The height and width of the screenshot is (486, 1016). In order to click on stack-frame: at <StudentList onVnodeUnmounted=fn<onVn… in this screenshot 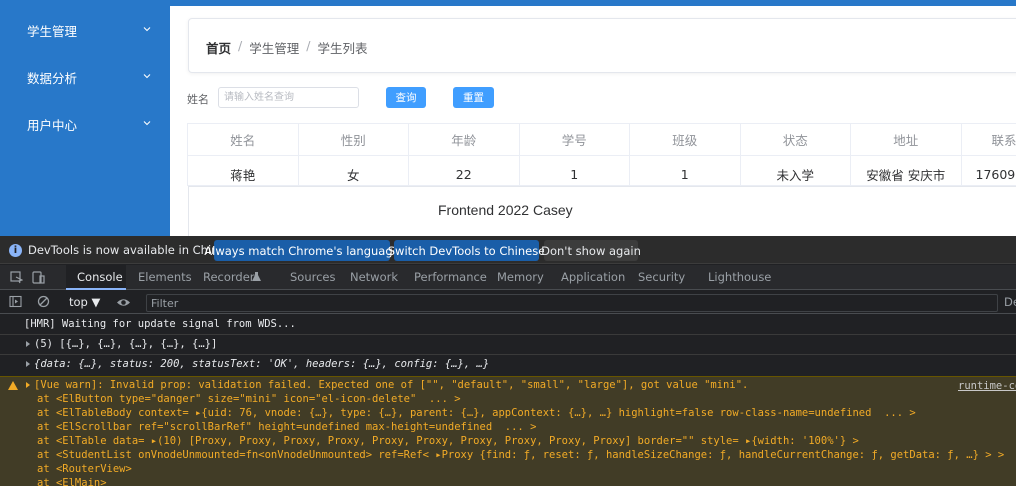, I will do `click(521, 455)`.